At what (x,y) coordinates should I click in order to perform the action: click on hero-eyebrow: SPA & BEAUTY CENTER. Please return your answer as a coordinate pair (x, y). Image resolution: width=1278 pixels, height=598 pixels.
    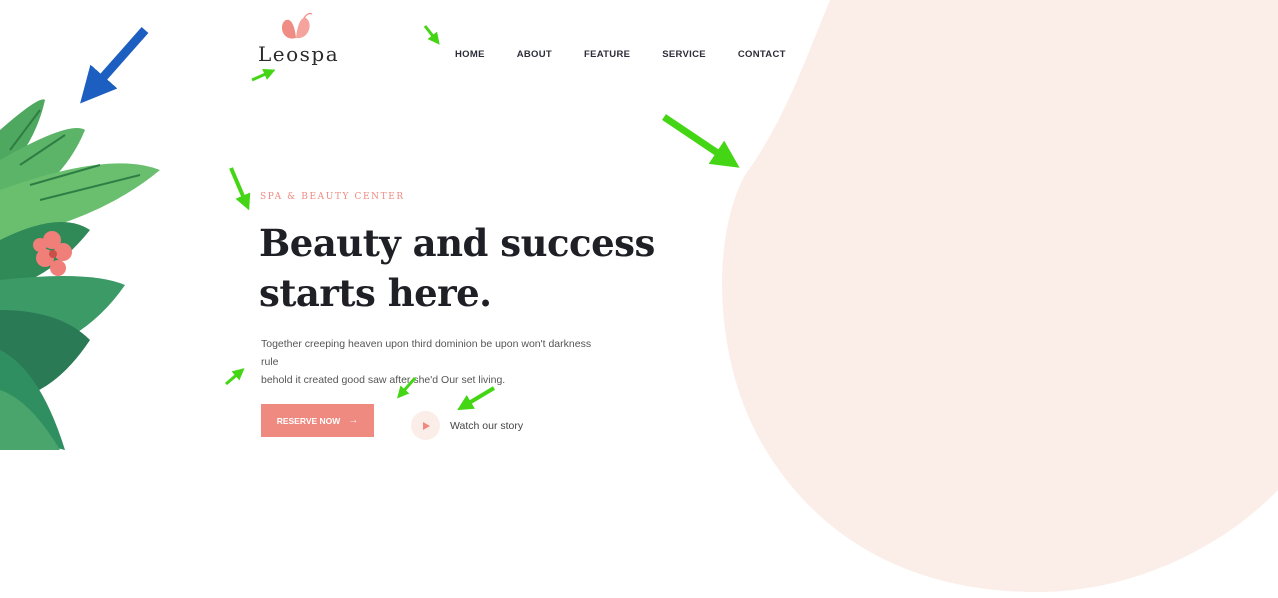
    Looking at the image, I should click on (332, 197).